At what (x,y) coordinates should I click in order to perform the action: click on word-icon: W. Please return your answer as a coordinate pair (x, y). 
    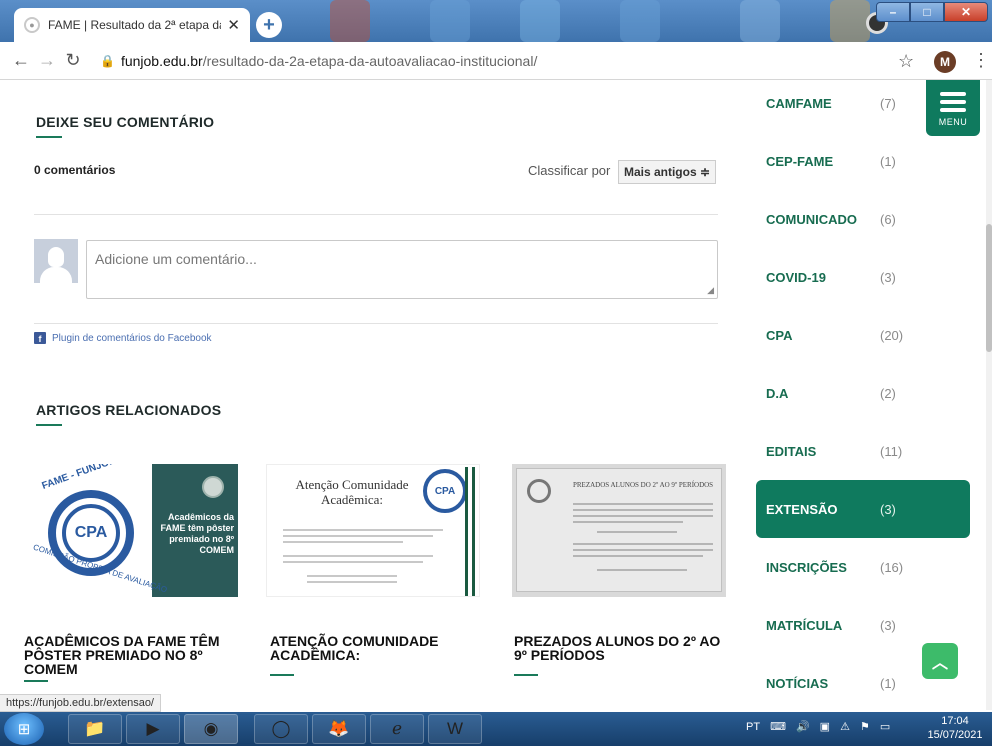
    Looking at the image, I should click on (455, 729).